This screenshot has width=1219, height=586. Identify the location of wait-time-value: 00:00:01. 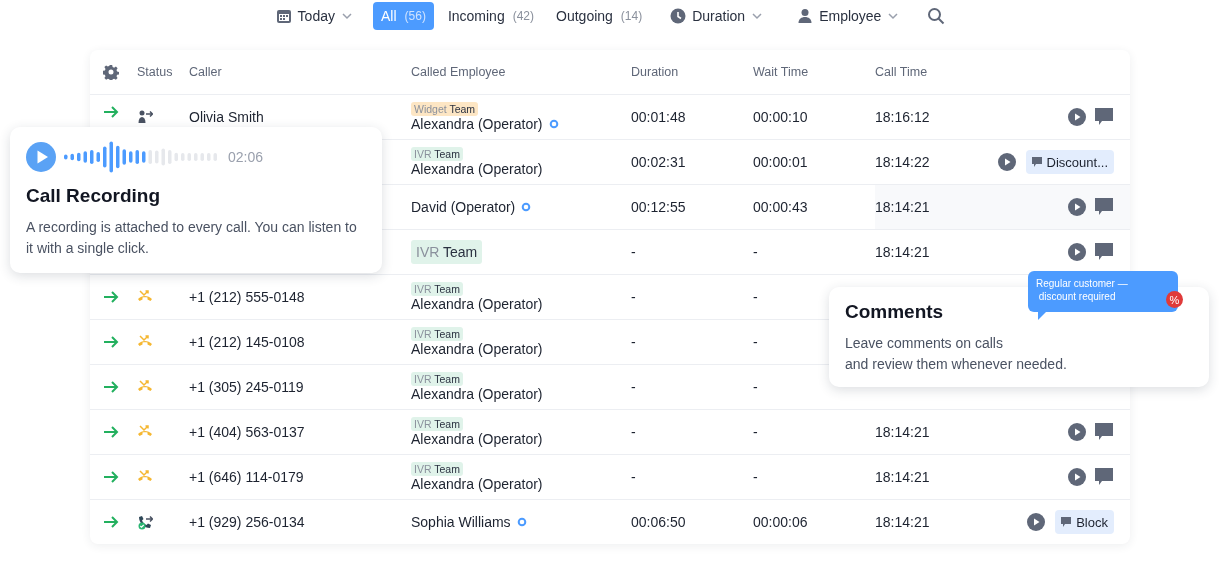
(780, 162).